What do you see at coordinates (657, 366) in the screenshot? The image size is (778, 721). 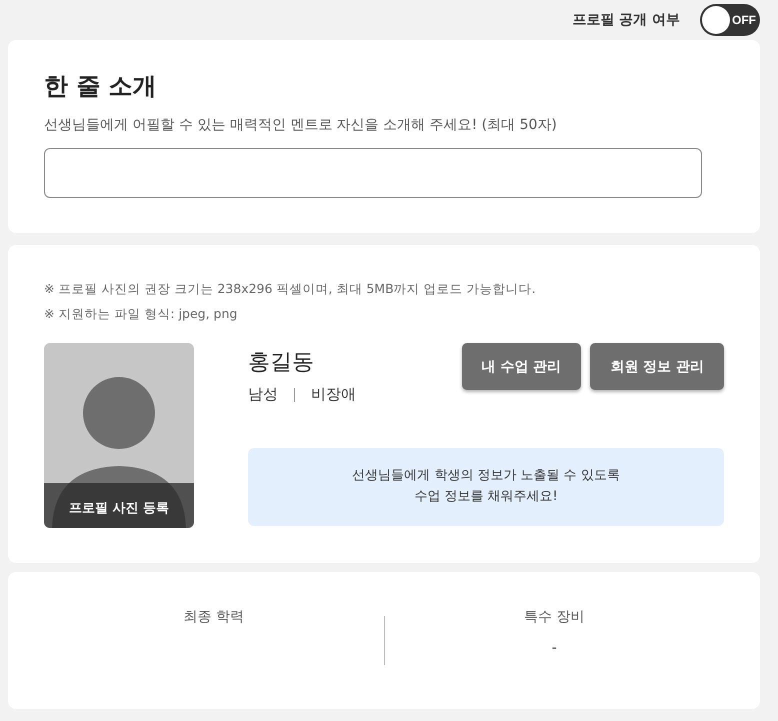 I see `manage-button: 회원 정보 관리` at bounding box center [657, 366].